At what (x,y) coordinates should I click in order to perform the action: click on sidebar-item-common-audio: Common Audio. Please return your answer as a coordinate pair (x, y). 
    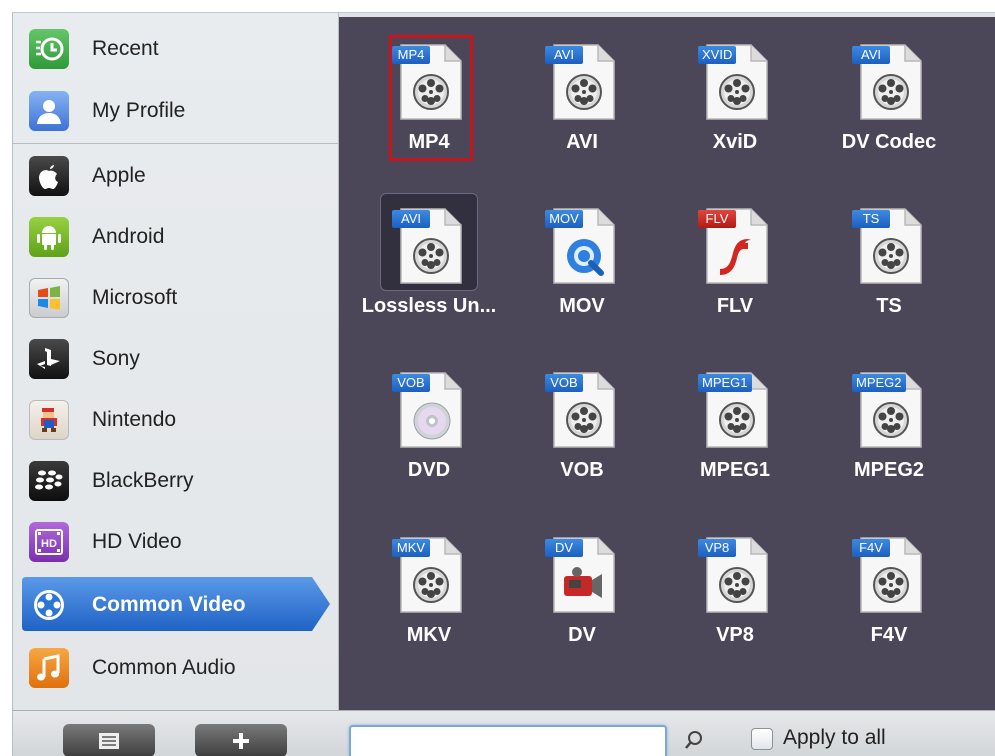
    Looking at the image, I should click on (175, 667).